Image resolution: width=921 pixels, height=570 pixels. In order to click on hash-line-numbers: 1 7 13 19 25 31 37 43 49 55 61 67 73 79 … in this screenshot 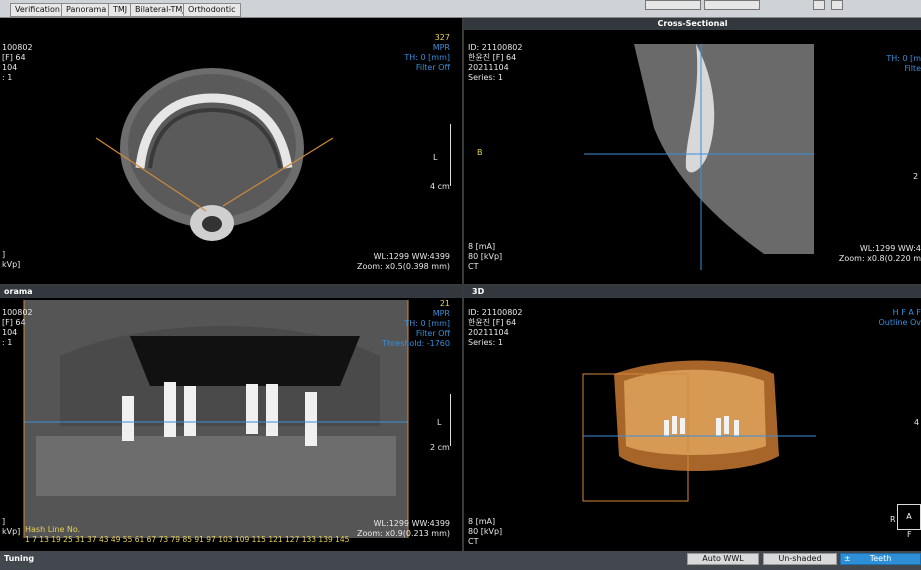, I will do `click(187, 539)`.